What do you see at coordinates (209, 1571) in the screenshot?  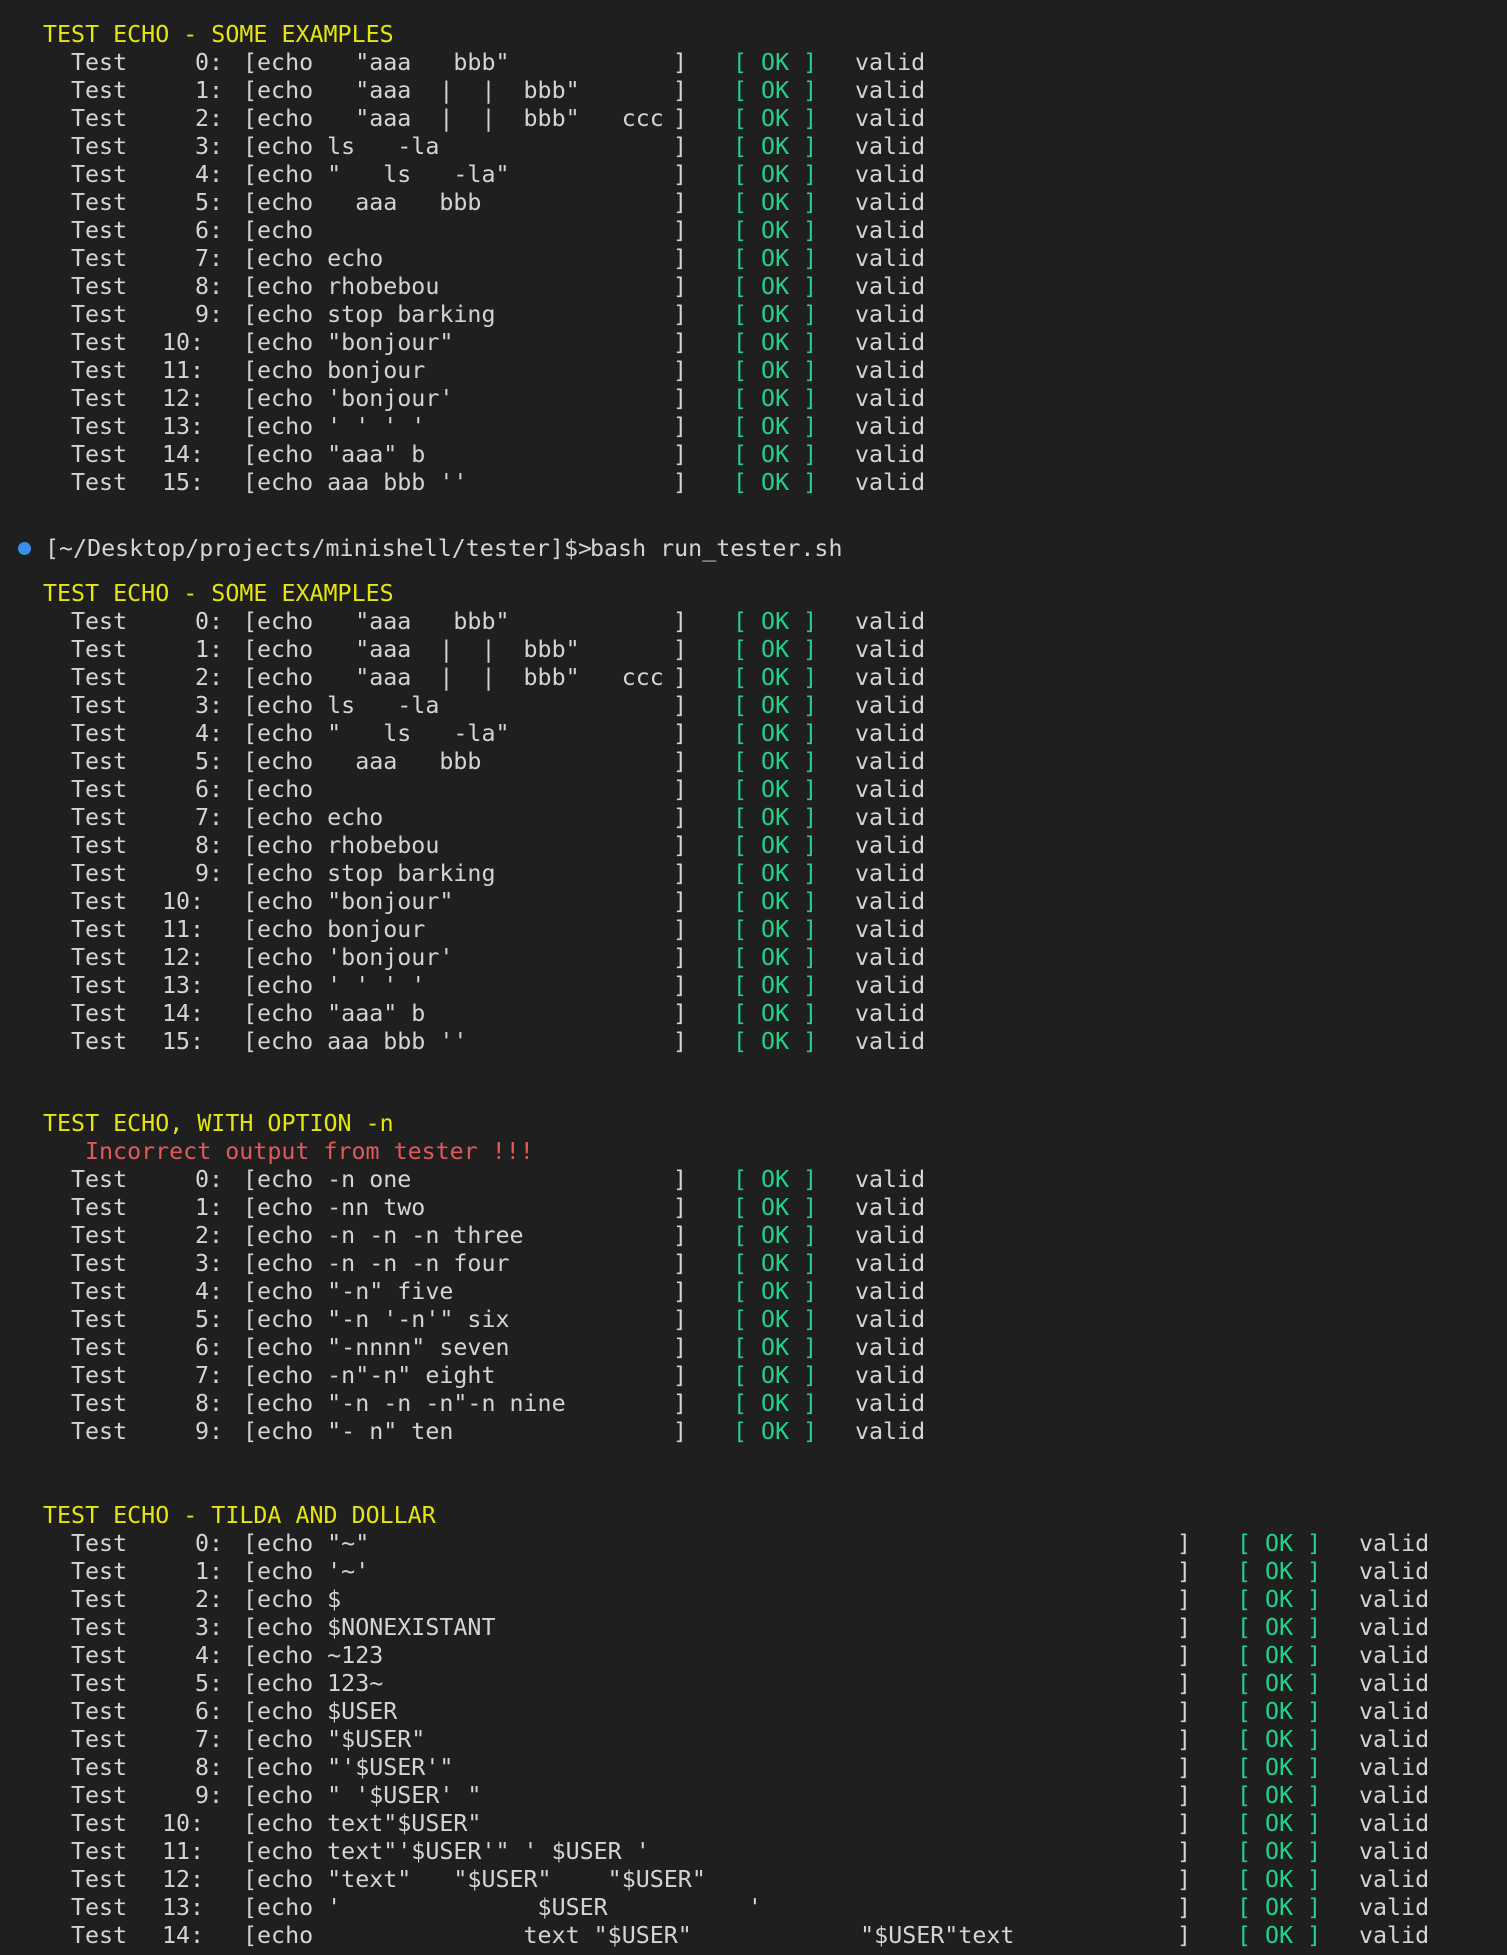 I see `test-number: 1:` at bounding box center [209, 1571].